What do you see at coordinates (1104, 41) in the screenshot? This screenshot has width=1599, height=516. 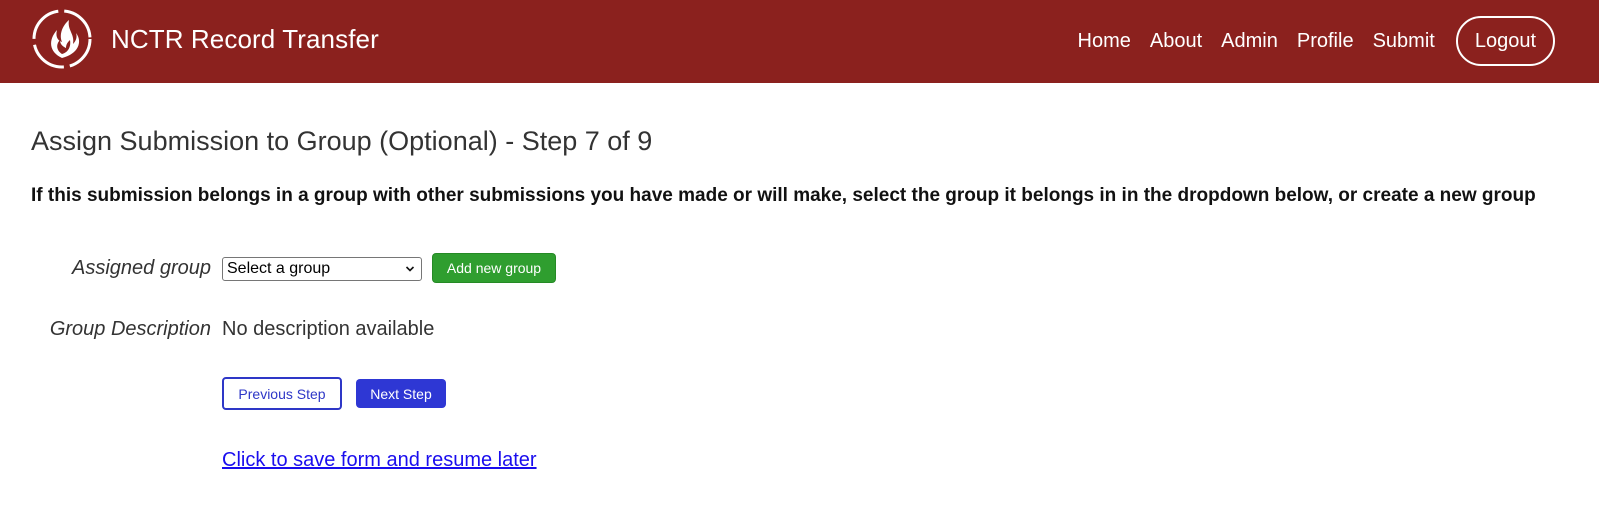 I see `nav-home-link: Home` at bounding box center [1104, 41].